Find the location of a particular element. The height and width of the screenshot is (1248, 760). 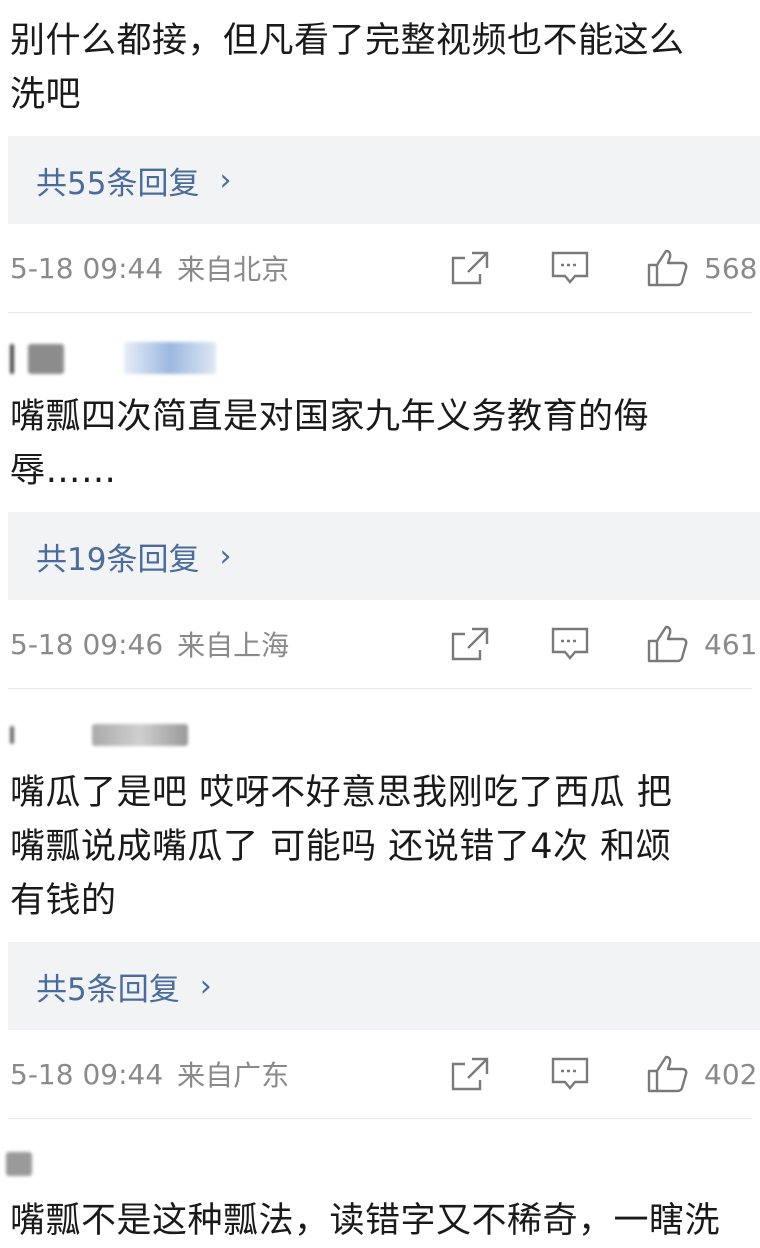

reply-count-label: 共55条回复 is located at coordinates (118, 183).